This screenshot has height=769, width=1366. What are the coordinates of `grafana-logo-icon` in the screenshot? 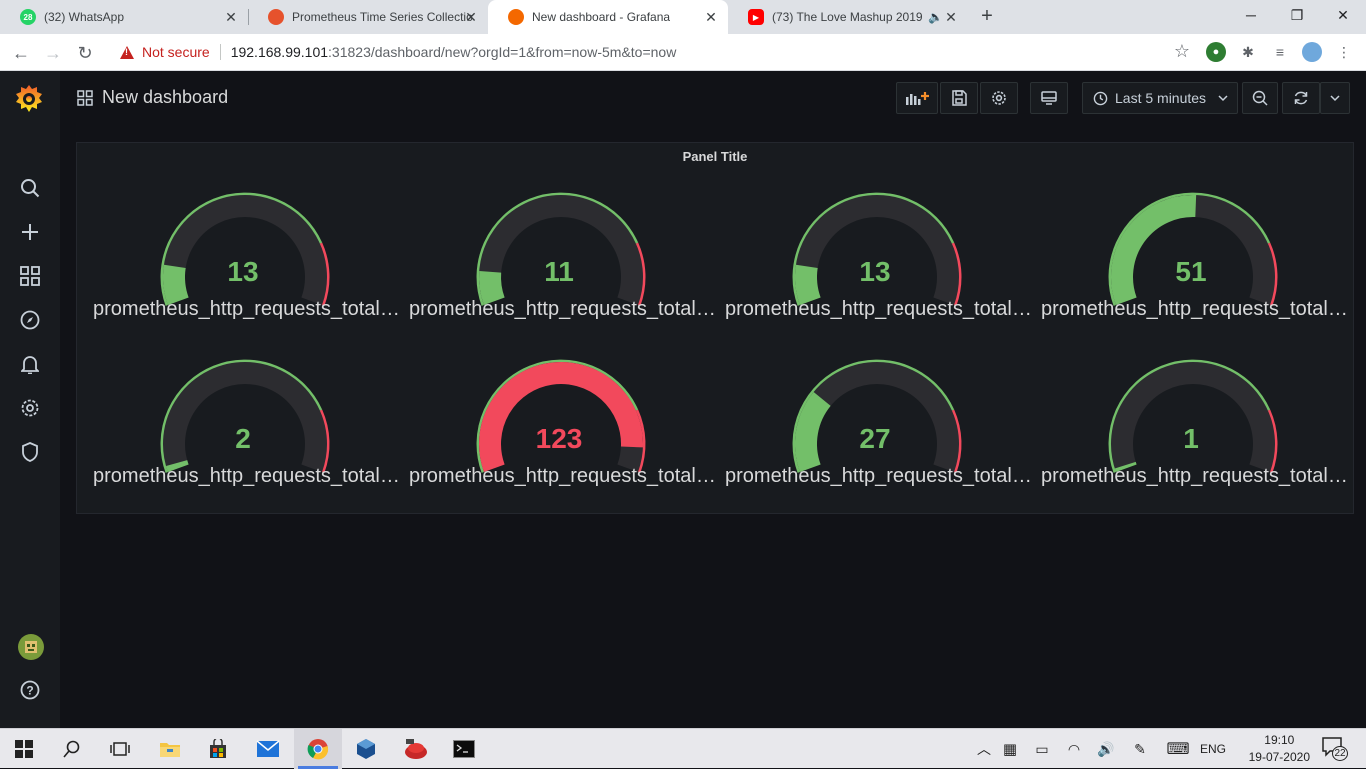 It's located at (29, 99).